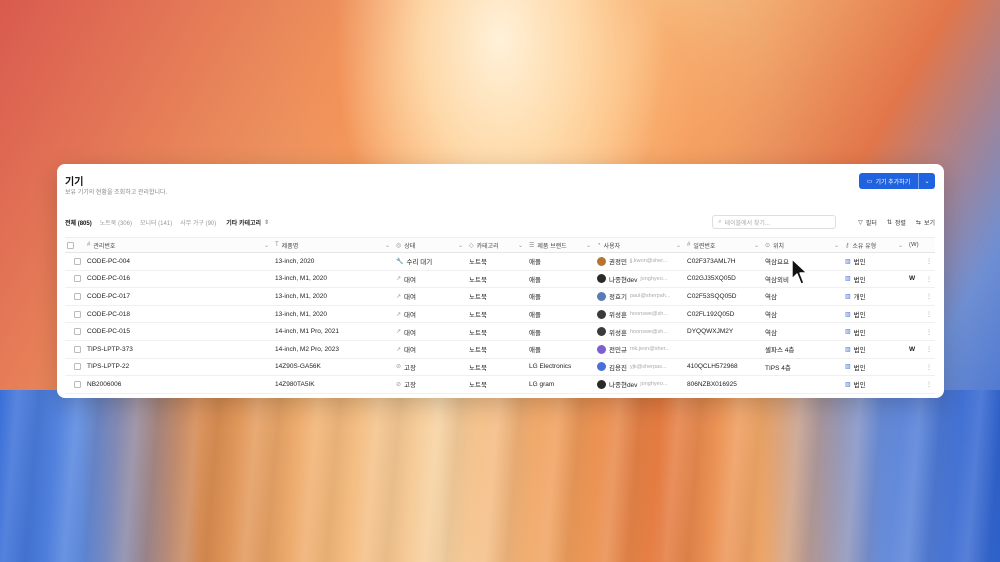  Describe the element at coordinates (724, 366) in the screenshot. I see `cell-serial: 410QCLH572968` at that location.